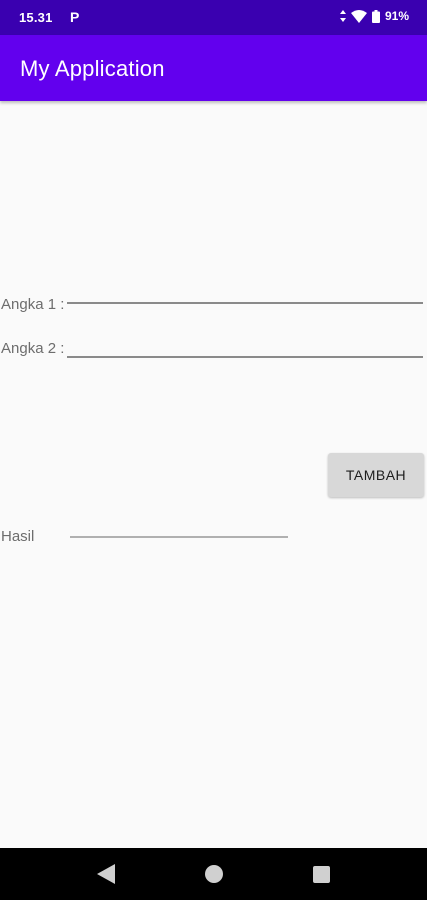  Describe the element at coordinates (245, 293) in the screenshot. I see `angka1-input` at that location.